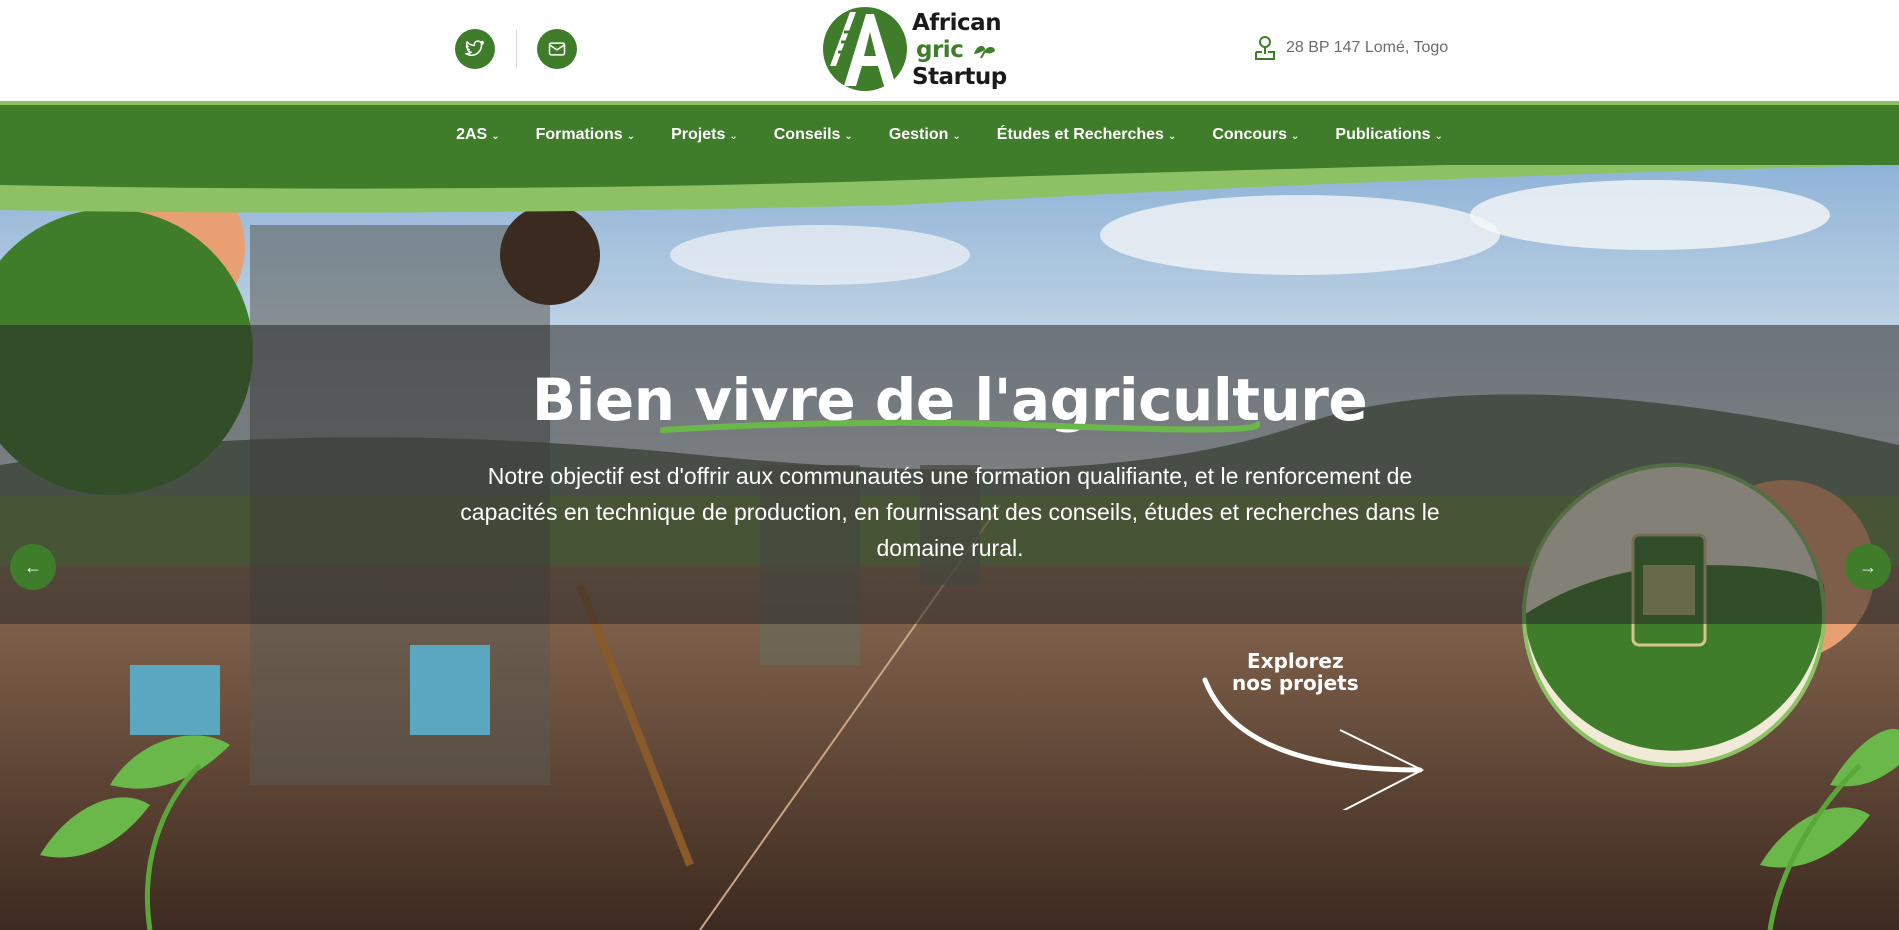 Image resolution: width=1899 pixels, height=930 pixels. I want to click on divider, so click(516, 49).